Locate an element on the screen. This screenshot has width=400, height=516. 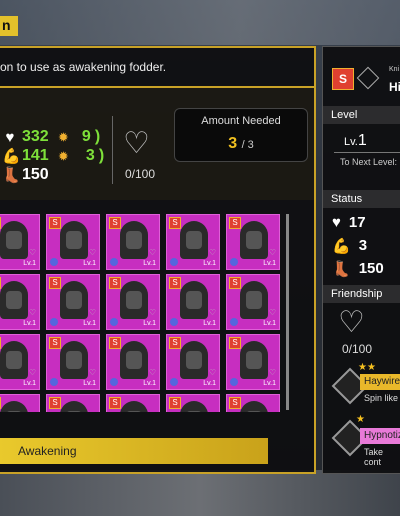
skill-hypnotize-desc: Take cont is located at coordinates (374, 457).